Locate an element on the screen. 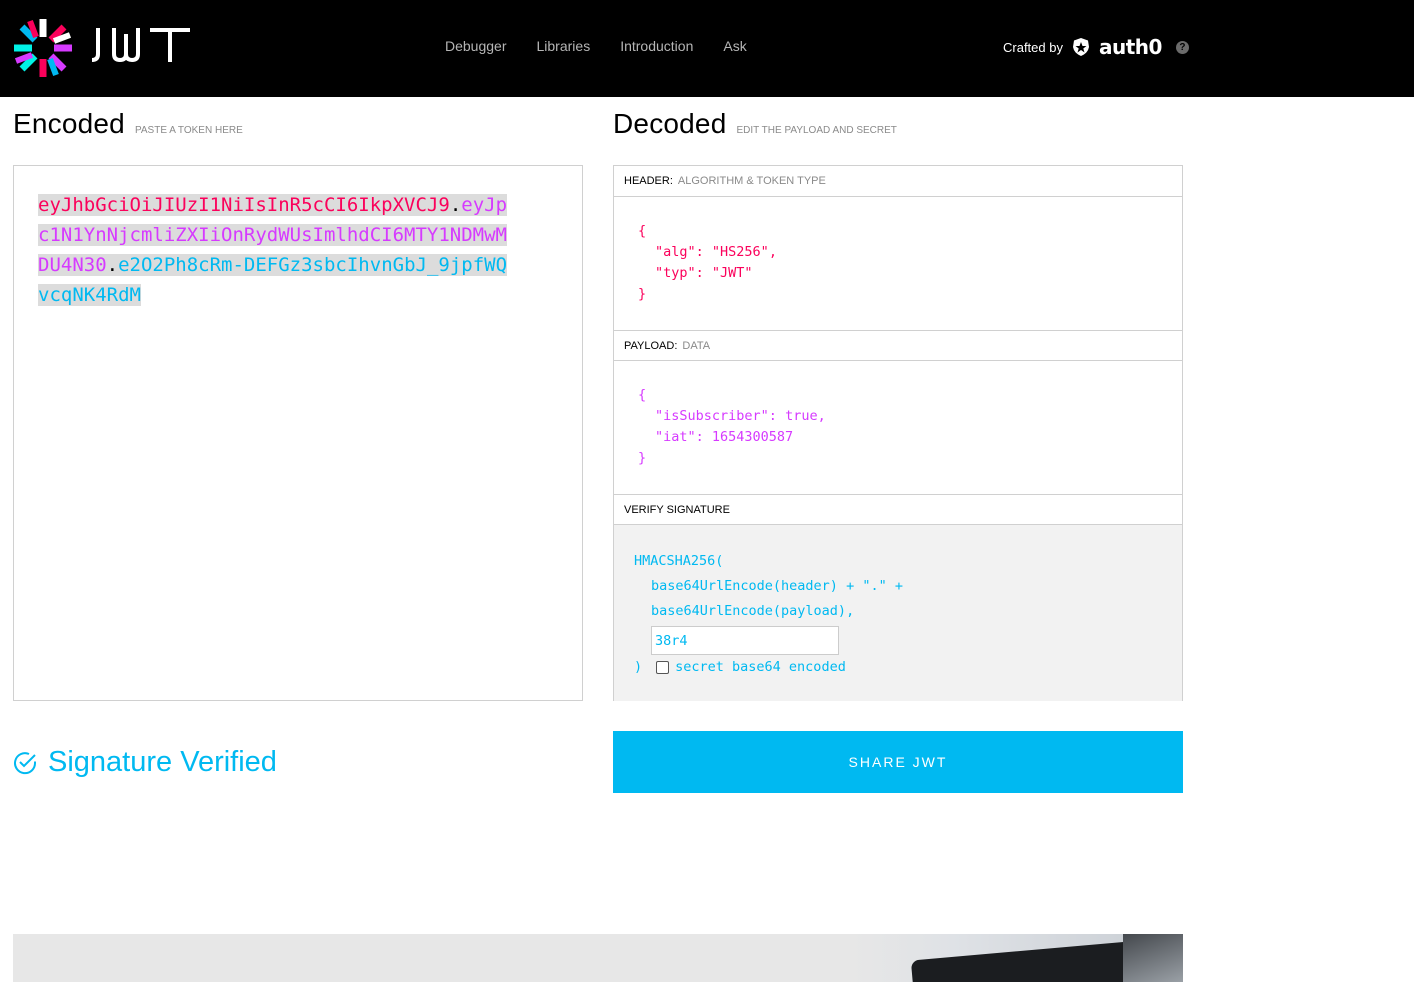  decoded-subtitle: EDIT THE PAYLOAD AND SECRET is located at coordinates (816, 130).